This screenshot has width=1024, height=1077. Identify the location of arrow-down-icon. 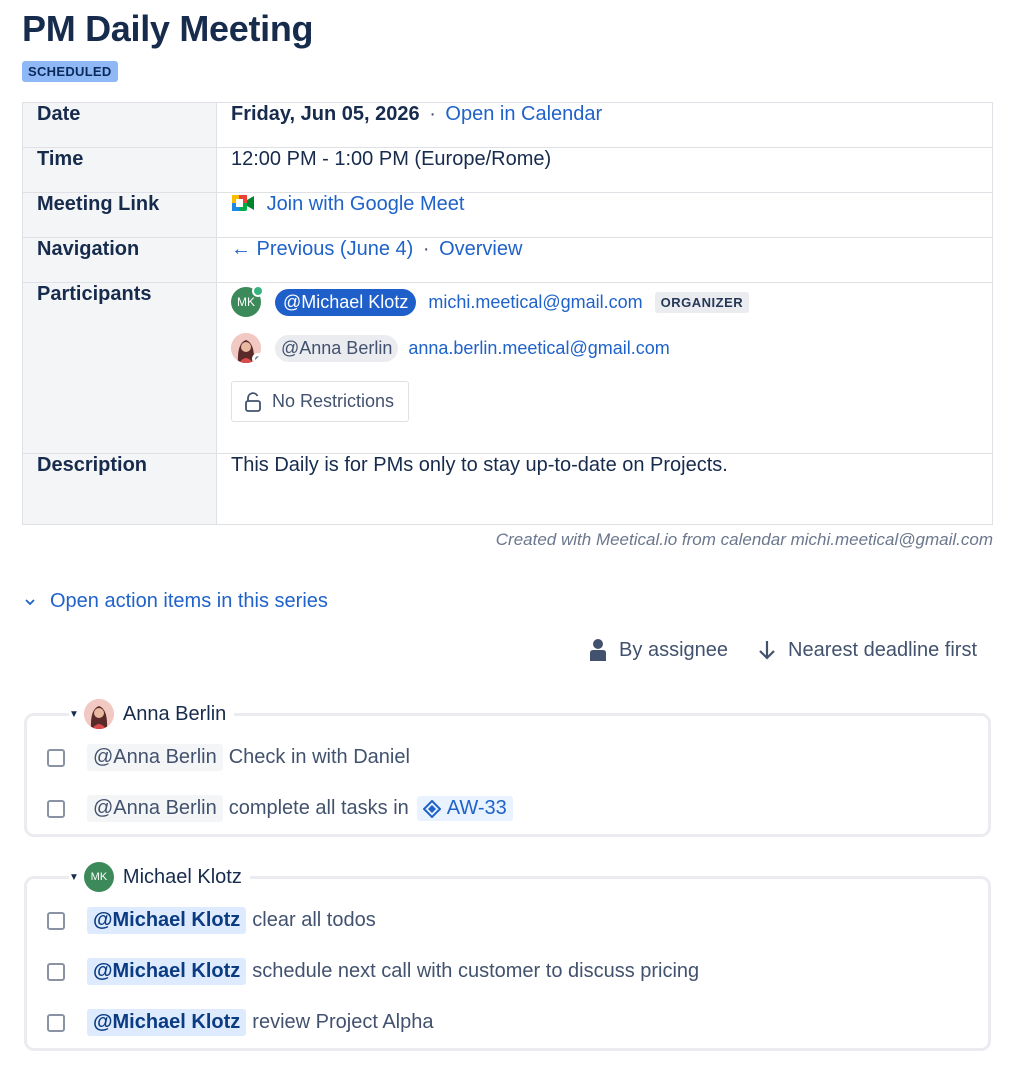
(767, 650).